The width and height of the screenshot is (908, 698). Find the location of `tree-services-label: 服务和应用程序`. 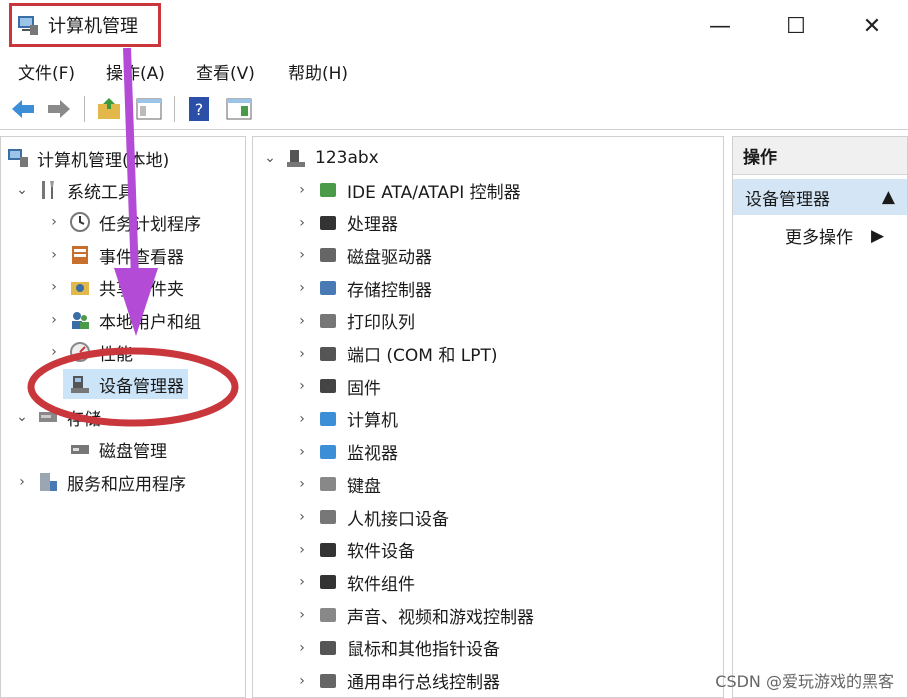

tree-services-label: 服务和应用程序 is located at coordinates (126, 484).